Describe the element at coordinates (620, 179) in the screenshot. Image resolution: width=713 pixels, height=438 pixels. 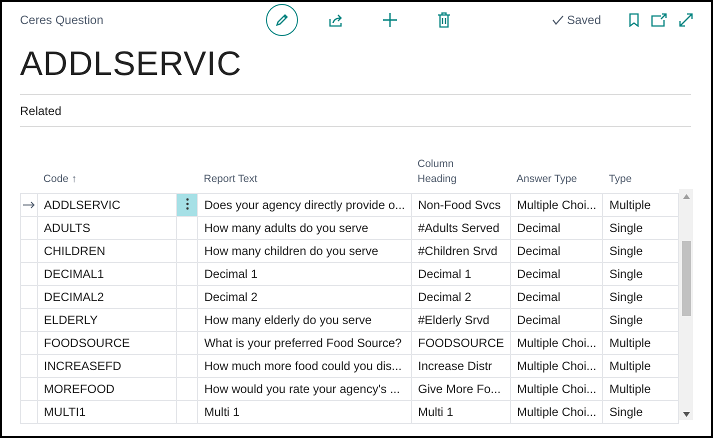
I see `column-header: Type` at that location.